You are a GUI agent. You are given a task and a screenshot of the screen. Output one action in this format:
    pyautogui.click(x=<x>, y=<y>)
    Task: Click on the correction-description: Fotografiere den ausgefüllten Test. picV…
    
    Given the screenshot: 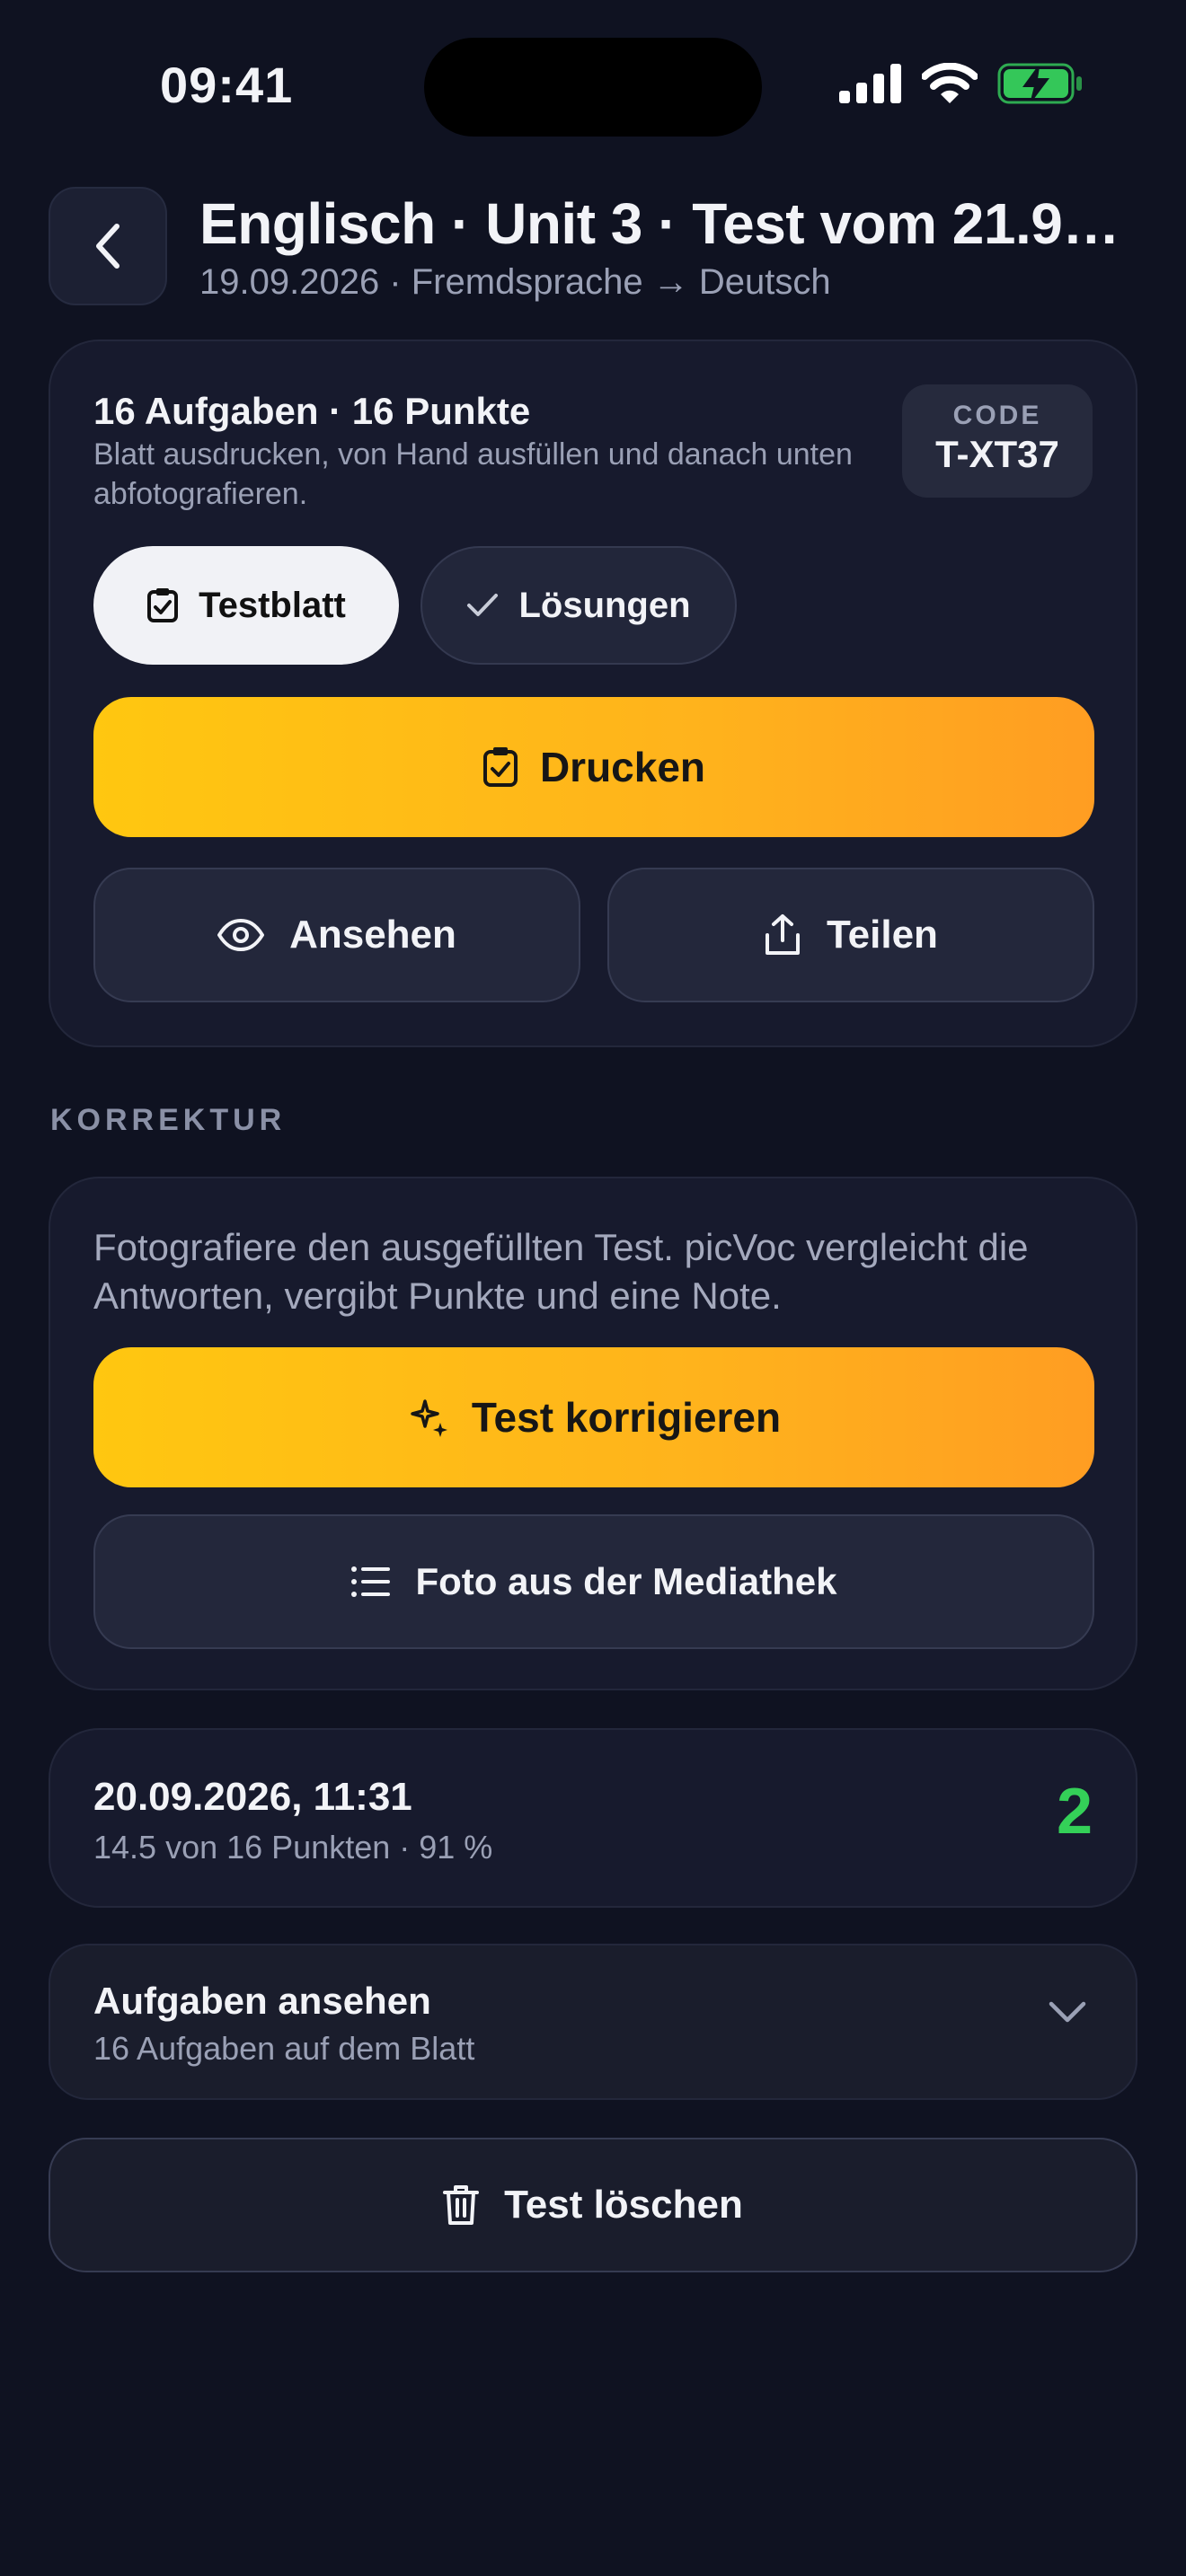 What is the action you would take?
    pyautogui.click(x=561, y=1271)
    